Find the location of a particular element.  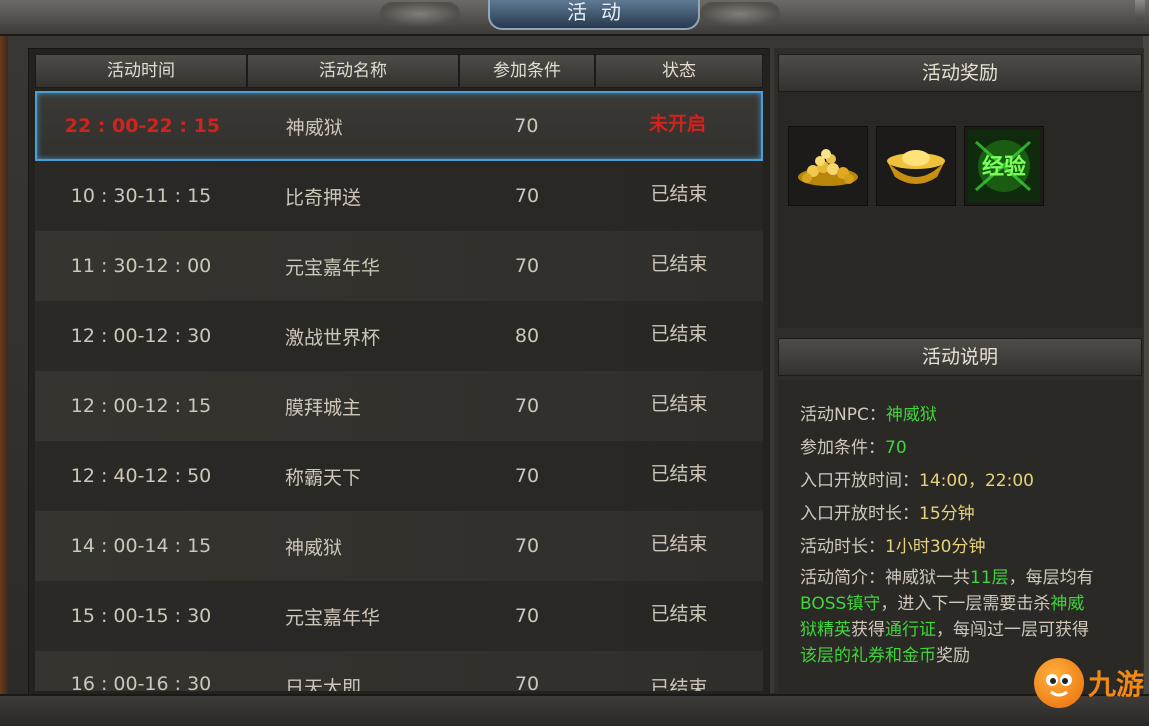

activity-status: 未开启 is located at coordinates (677, 123).